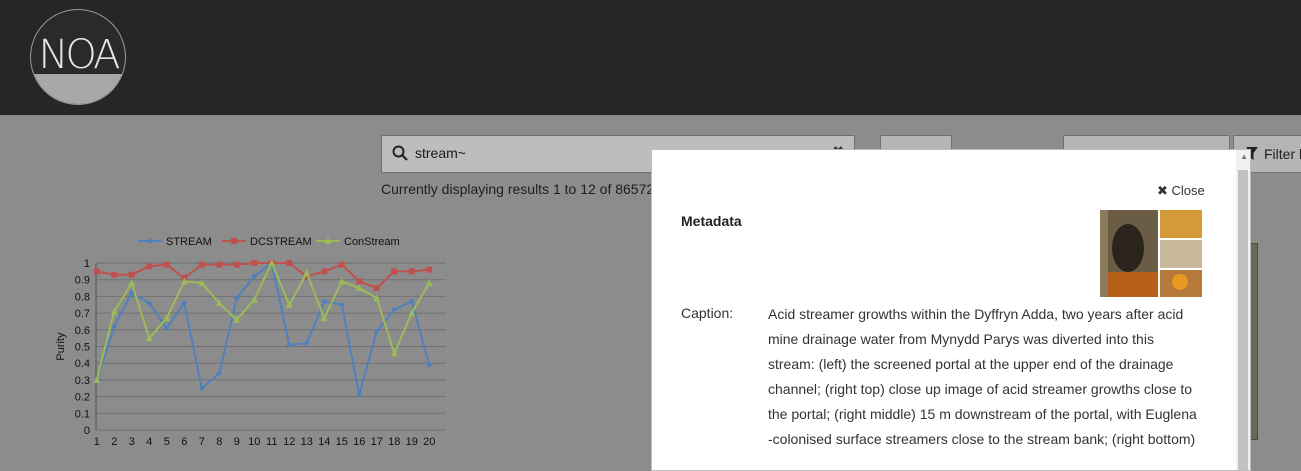 The height and width of the screenshot is (471, 1301). I want to click on y-tick-label: 0.1, so click(82, 414).